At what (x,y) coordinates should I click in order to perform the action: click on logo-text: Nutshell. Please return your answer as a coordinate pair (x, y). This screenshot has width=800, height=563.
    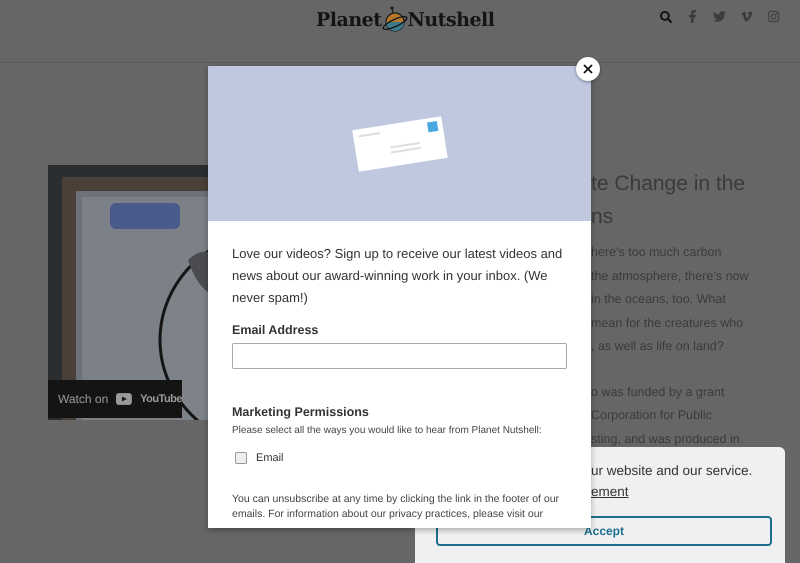
    Looking at the image, I should click on (451, 20).